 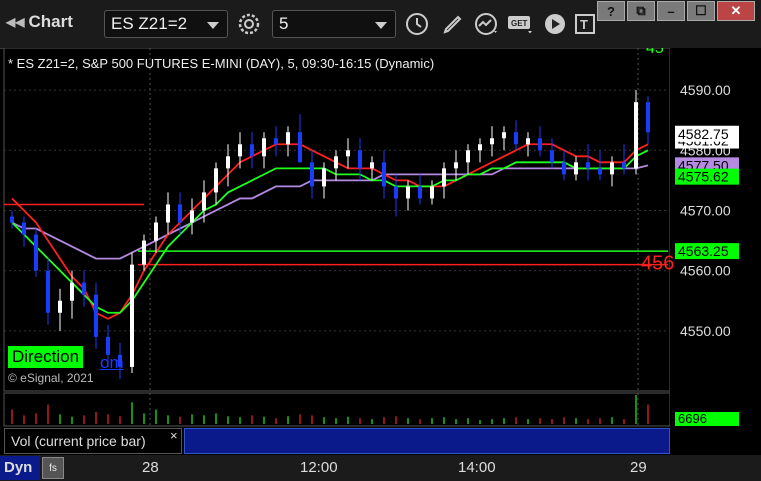 What do you see at coordinates (149, 23) in the screenshot?
I see `symbol-value: ES Z21=2` at bounding box center [149, 23].